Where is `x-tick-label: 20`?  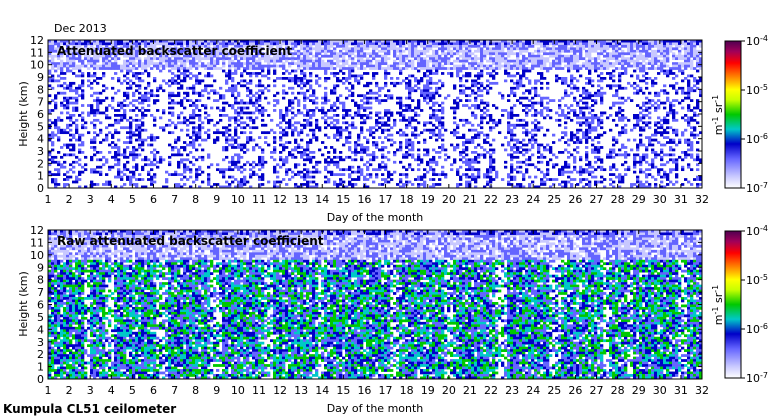
x-tick-label: 20 is located at coordinates (449, 199).